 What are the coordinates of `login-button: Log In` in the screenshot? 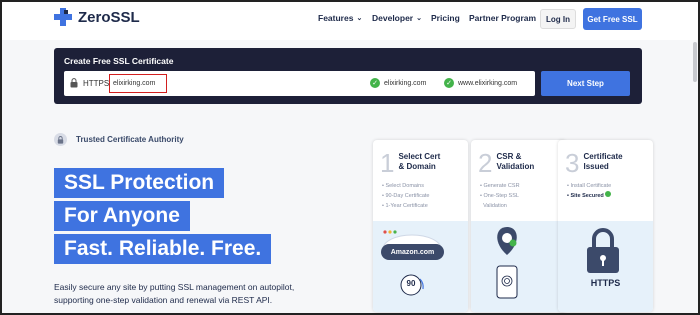 It's located at (558, 19).